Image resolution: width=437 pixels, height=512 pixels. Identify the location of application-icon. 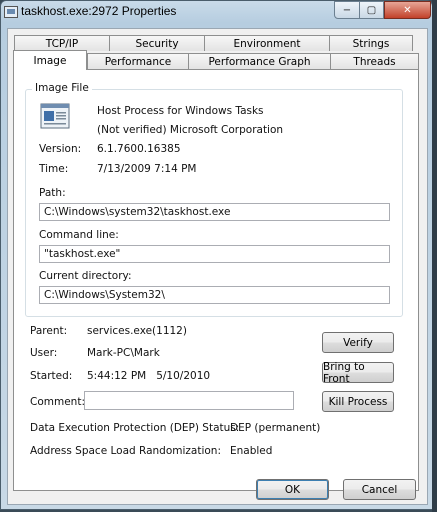
(55, 116).